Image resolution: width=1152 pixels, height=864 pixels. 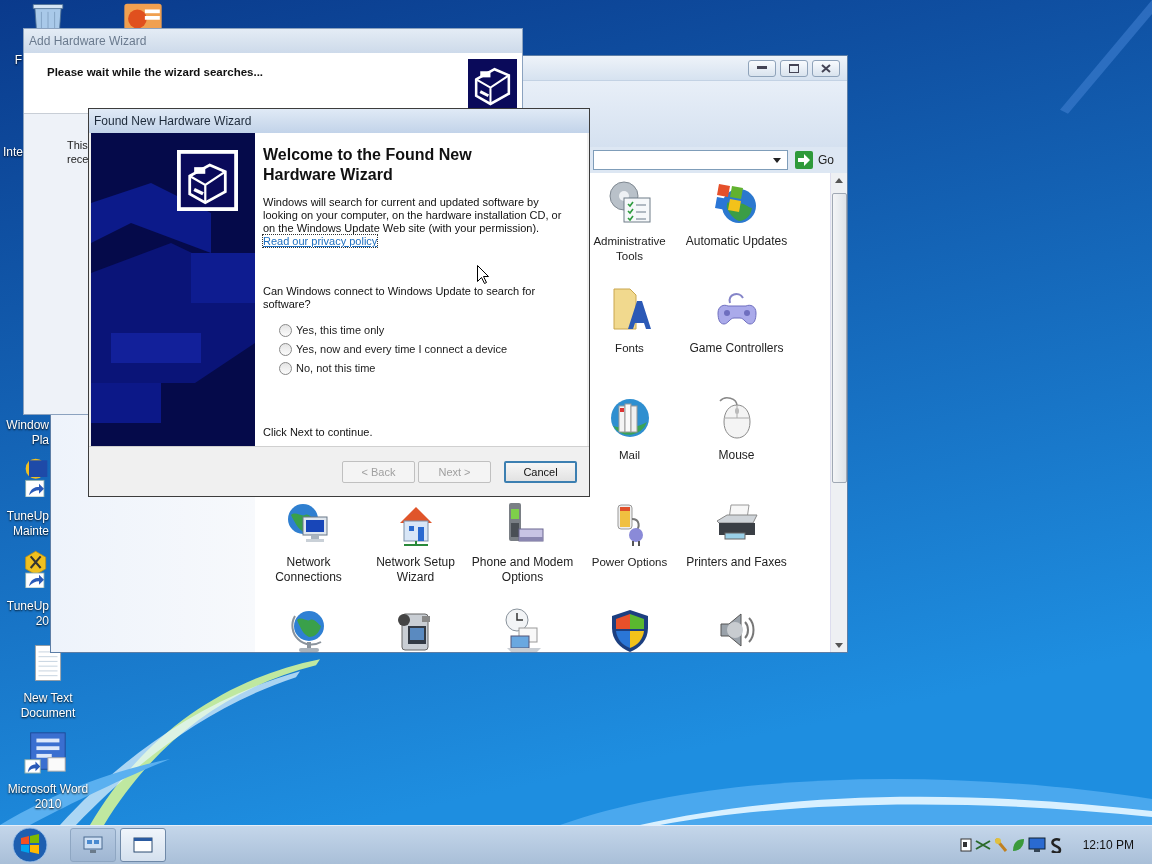 What do you see at coordinates (804, 160) in the screenshot?
I see `arrow-icon` at bounding box center [804, 160].